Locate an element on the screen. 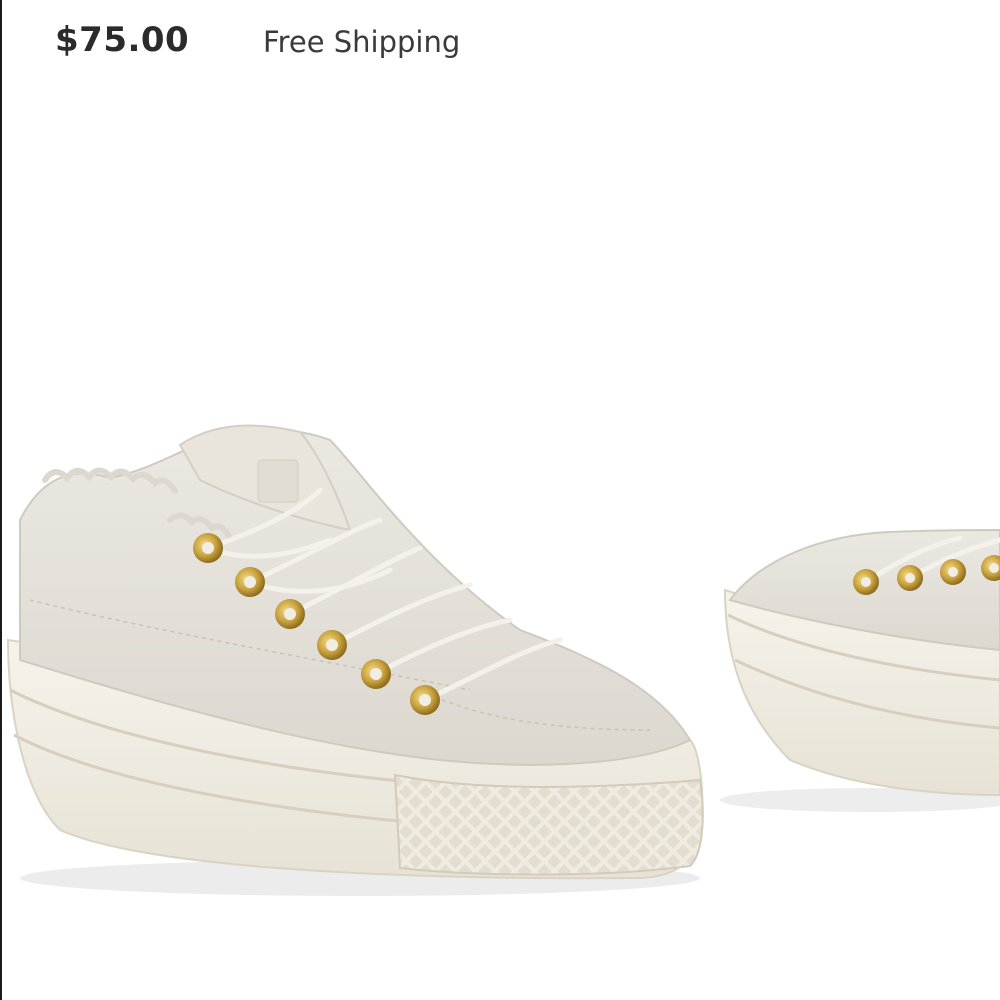  shipping-label: Free Shipping is located at coordinates (362, 42).